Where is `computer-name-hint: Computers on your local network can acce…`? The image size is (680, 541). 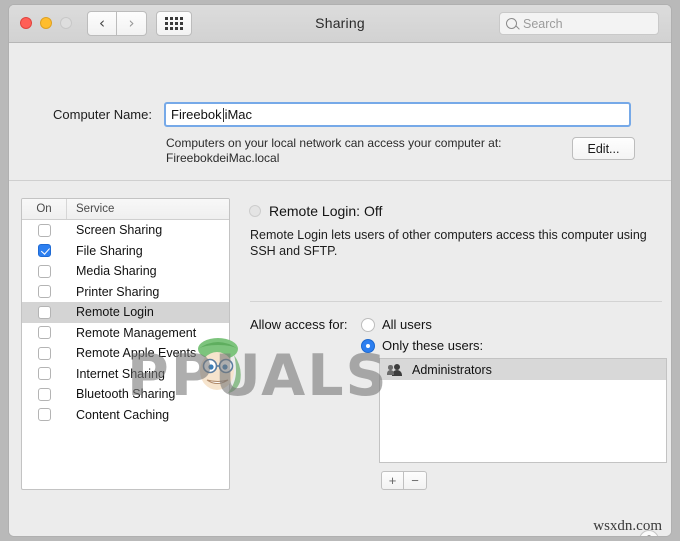 computer-name-hint: Computers on your local network can acce… is located at coordinates (366, 151).